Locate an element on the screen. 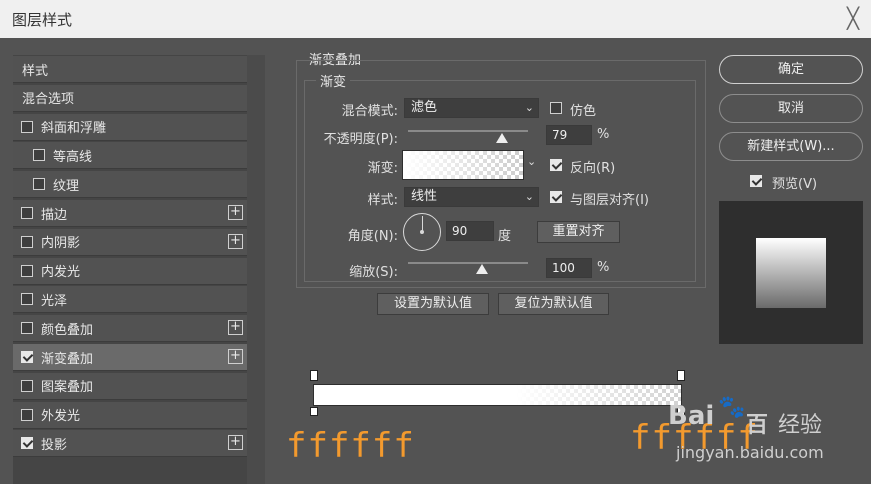  angle-dial is located at coordinates (422, 232).